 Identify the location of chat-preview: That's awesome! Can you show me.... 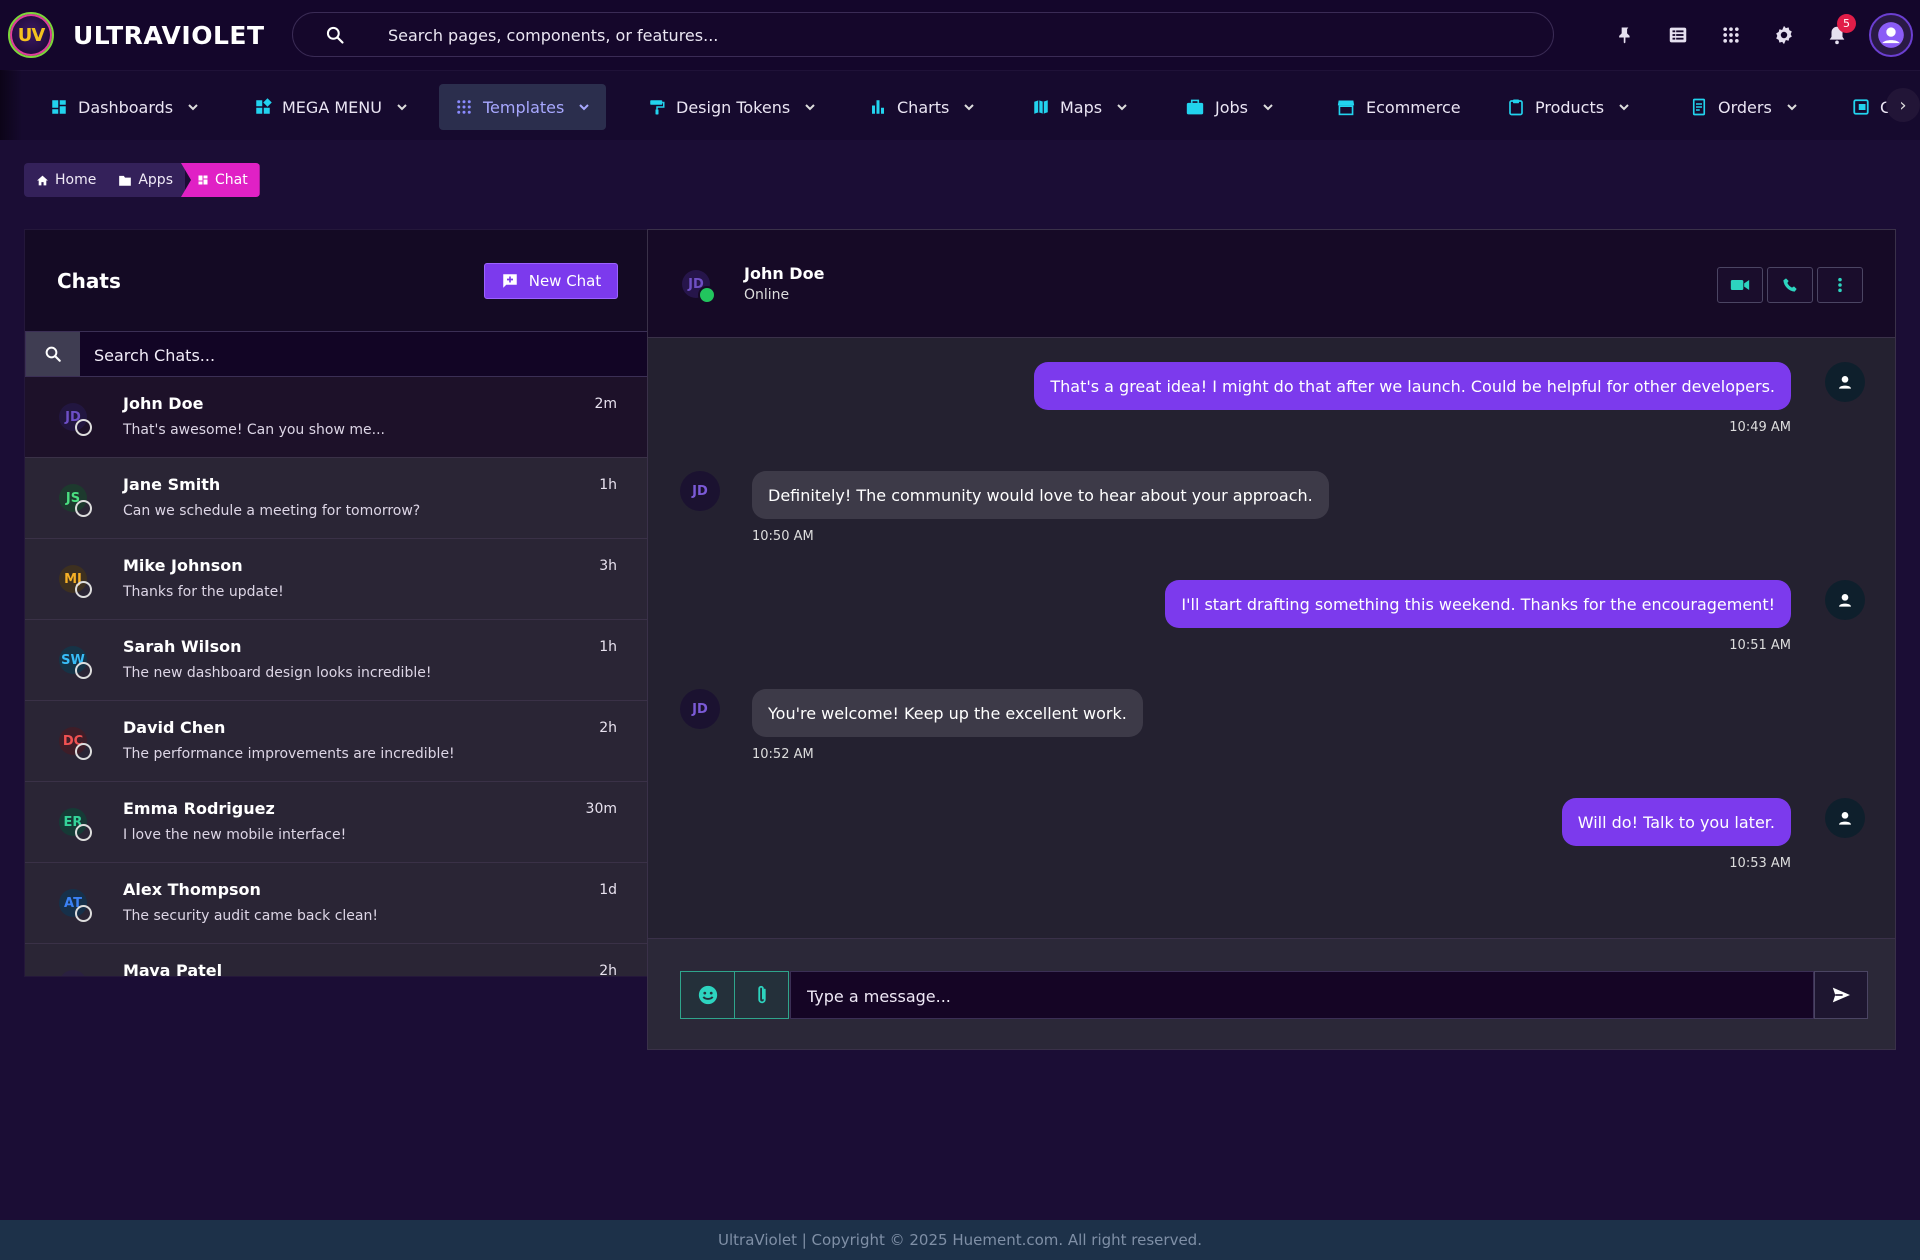
(254, 430).